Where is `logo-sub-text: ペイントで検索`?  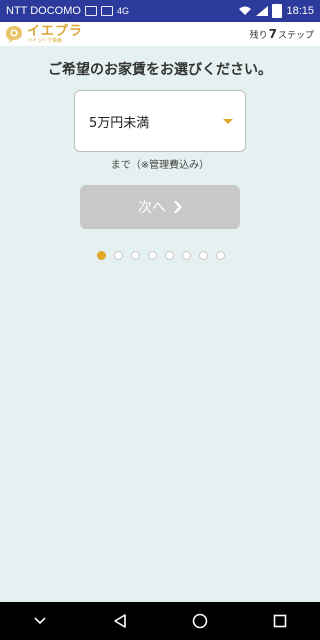
logo-sub-text: ペイントで検索 is located at coordinates (45, 40).